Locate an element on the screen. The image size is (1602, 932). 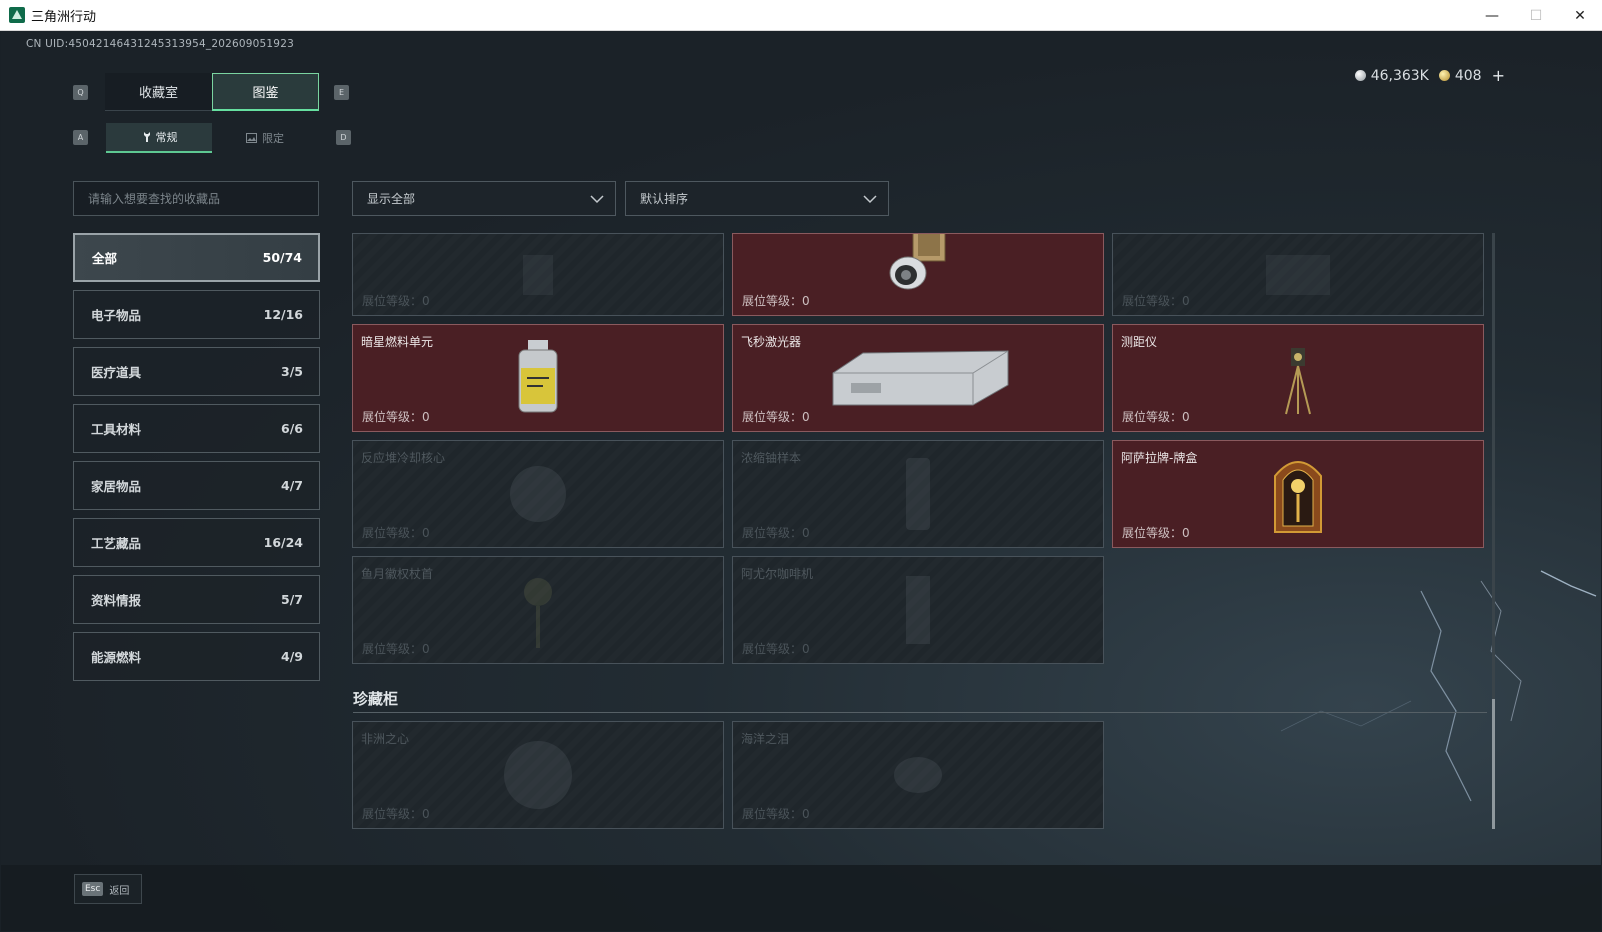
subtab-limited: 限定 is located at coordinates (265, 138).